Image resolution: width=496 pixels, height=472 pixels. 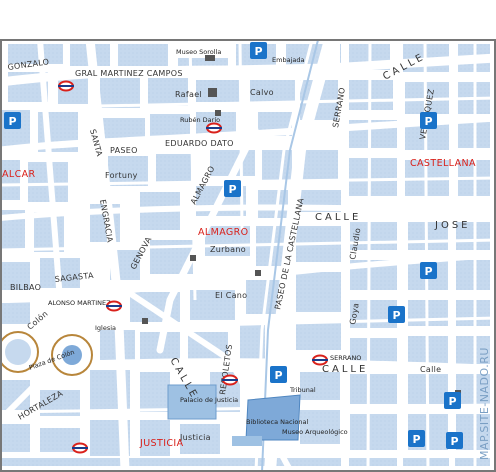 I want to click on district-label-chamberi: ALCAR, so click(x=19, y=174).